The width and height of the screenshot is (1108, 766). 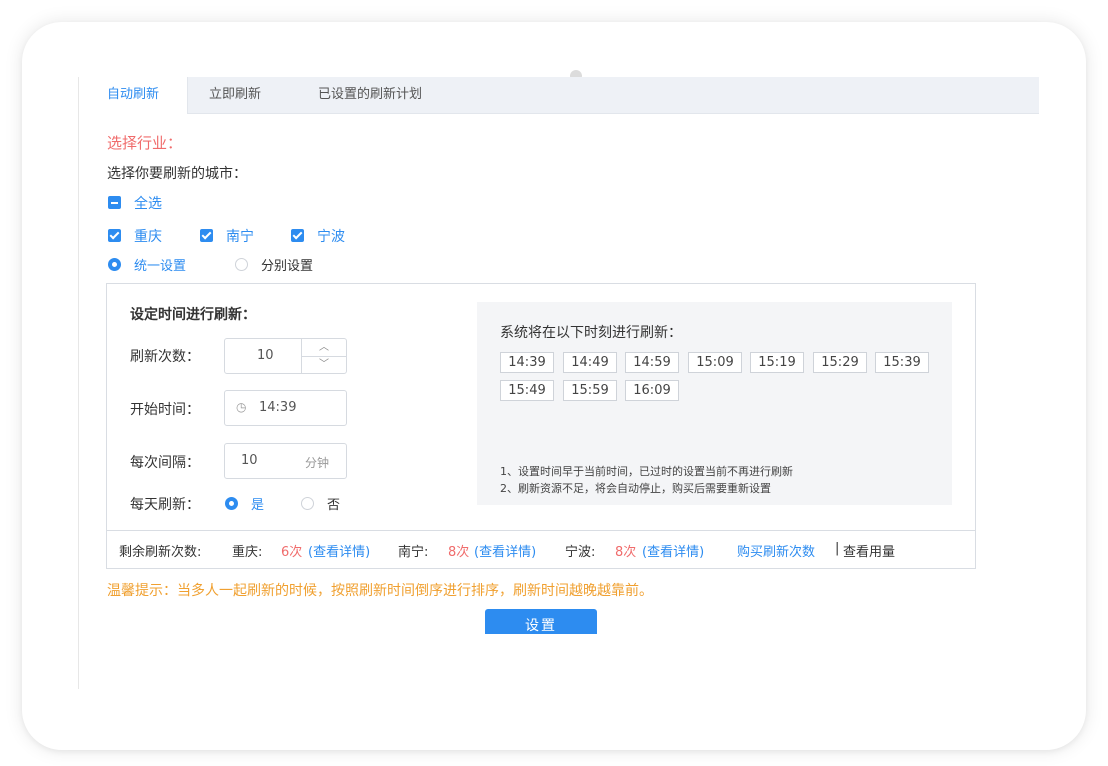 I want to click on interval-input: 10 分钟, so click(x=285, y=461).